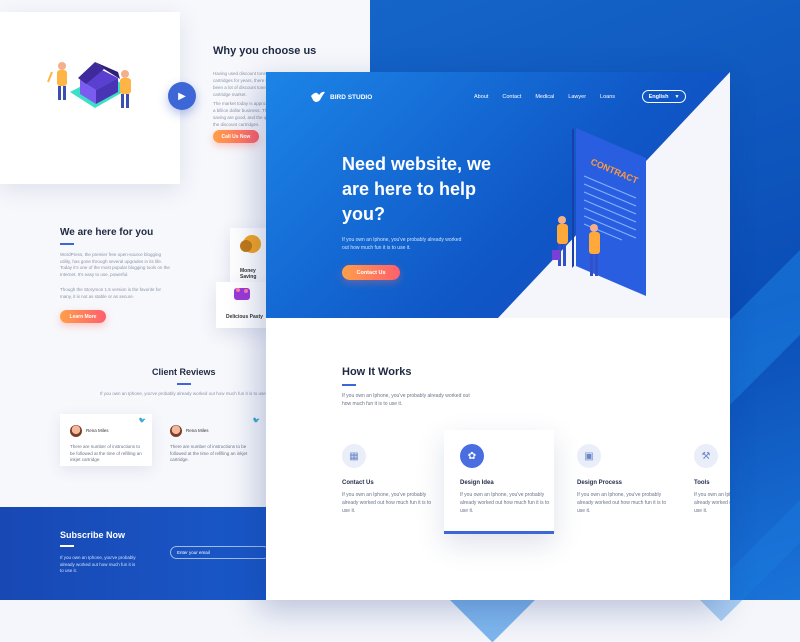 This screenshot has width=800, height=642. What do you see at coordinates (417, 189) in the screenshot?
I see `hero-title: Need website, we are here to help you?` at bounding box center [417, 189].